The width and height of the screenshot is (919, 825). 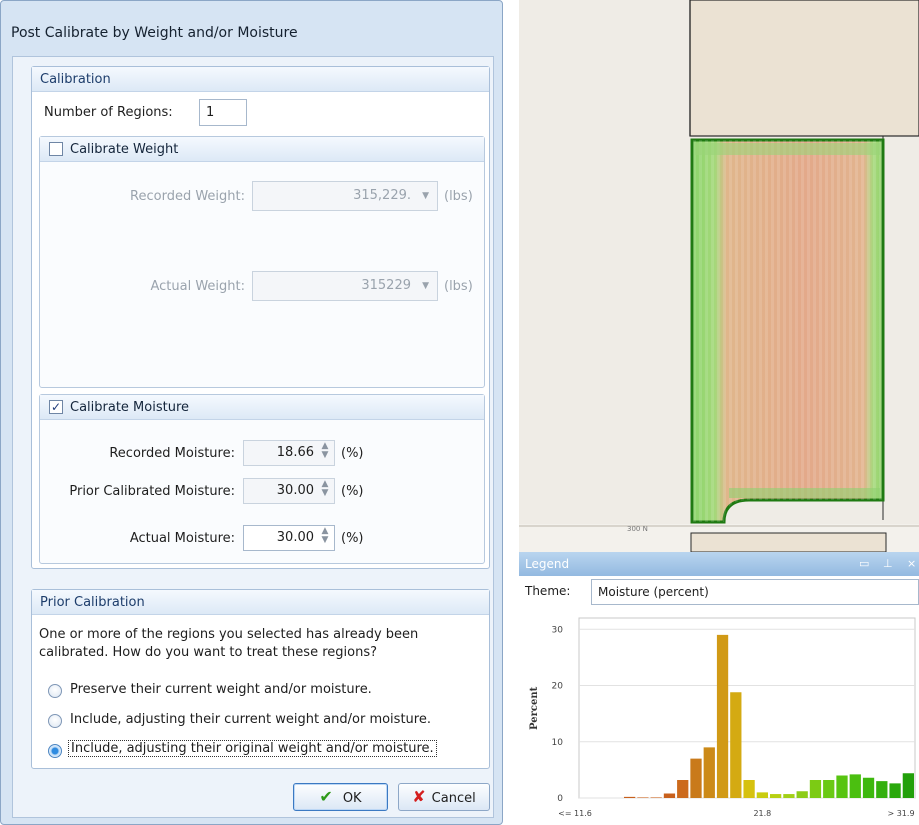 I want to click on prior-calibration-header: Prior Calibration, so click(x=260, y=602).